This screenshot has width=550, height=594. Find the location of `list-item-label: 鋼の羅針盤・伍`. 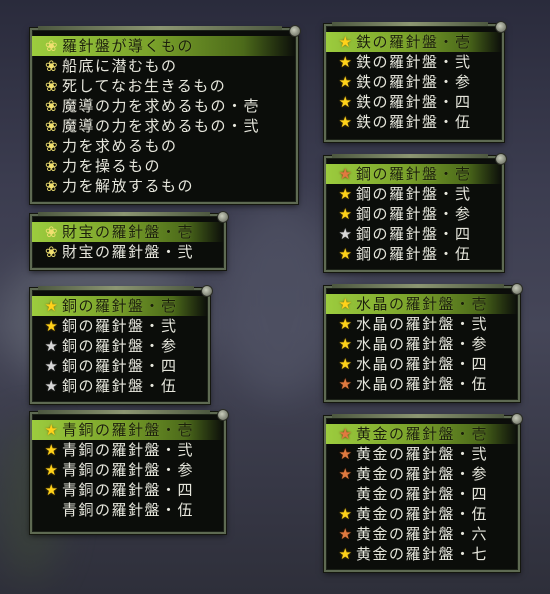

list-item-label: 鋼の羅針盤・伍 is located at coordinates (414, 254).